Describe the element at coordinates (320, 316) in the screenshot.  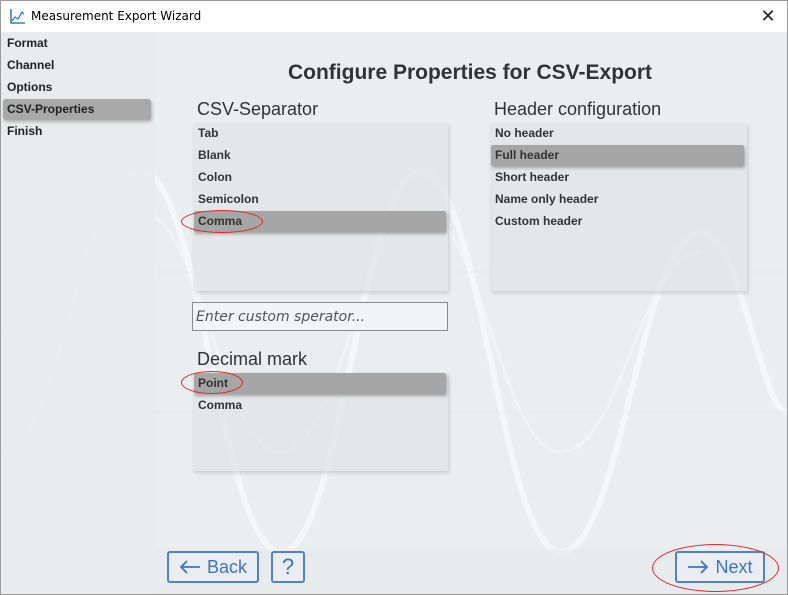
I see `custom-separator-input` at that location.